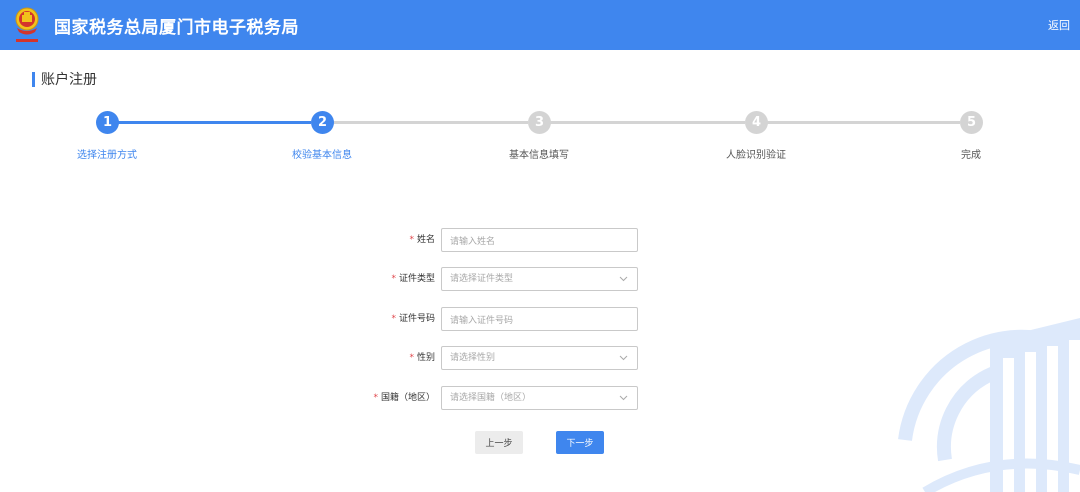 Image resolution: width=1080 pixels, height=492 pixels. Describe the element at coordinates (539, 358) in the screenshot. I see `gender-select: 请选择性别` at that location.